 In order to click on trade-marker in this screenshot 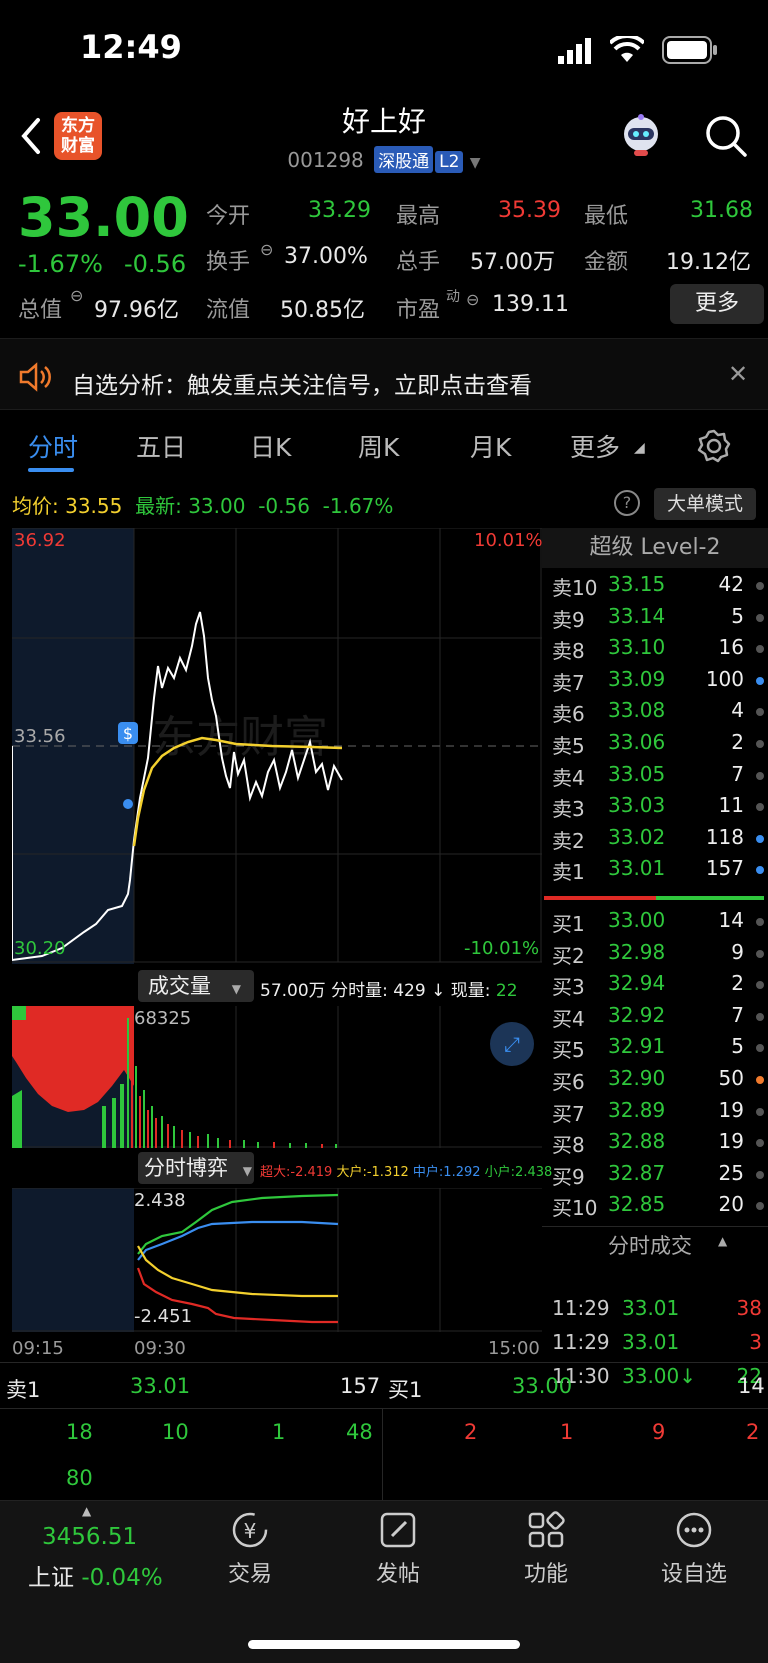, I will do `click(128, 804)`.